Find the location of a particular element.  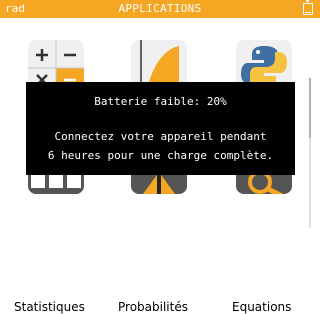

app-label-statistics: Statistiques is located at coordinates (49, 307).